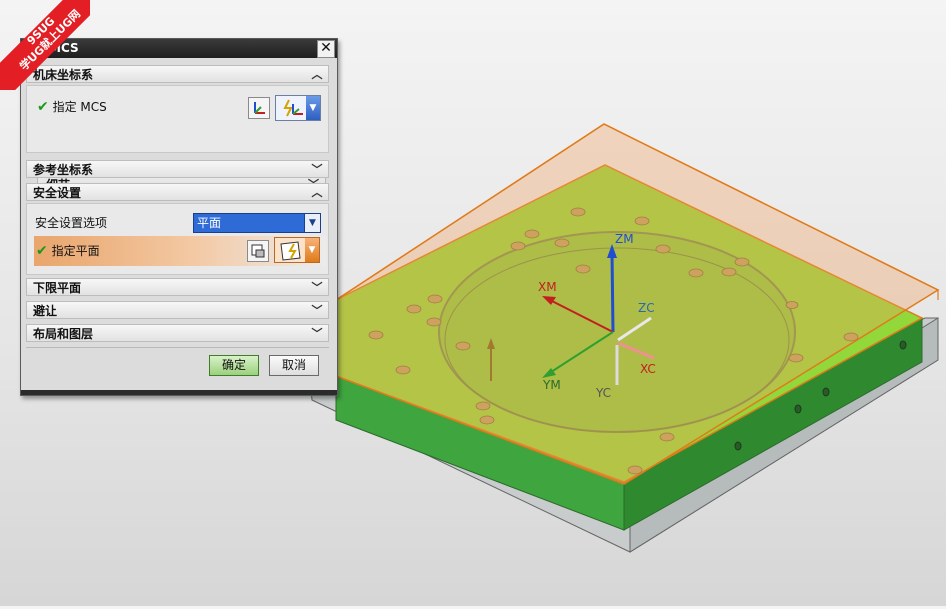 Image resolution: width=946 pixels, height=609 pixels. I want to click on axis-label-yc: YC, so click(604, 393).